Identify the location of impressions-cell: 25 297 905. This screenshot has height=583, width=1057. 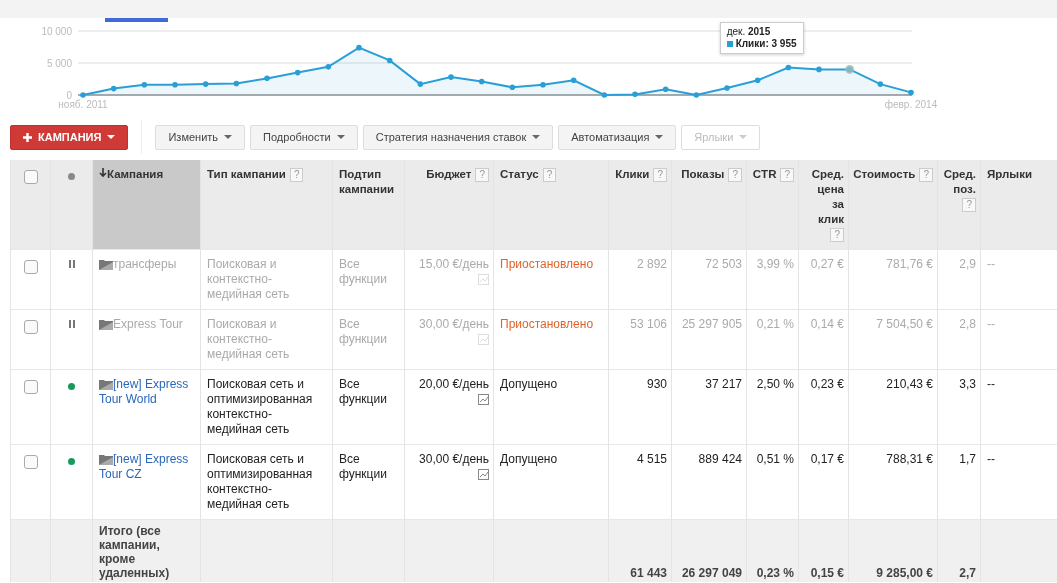
(711, 324).